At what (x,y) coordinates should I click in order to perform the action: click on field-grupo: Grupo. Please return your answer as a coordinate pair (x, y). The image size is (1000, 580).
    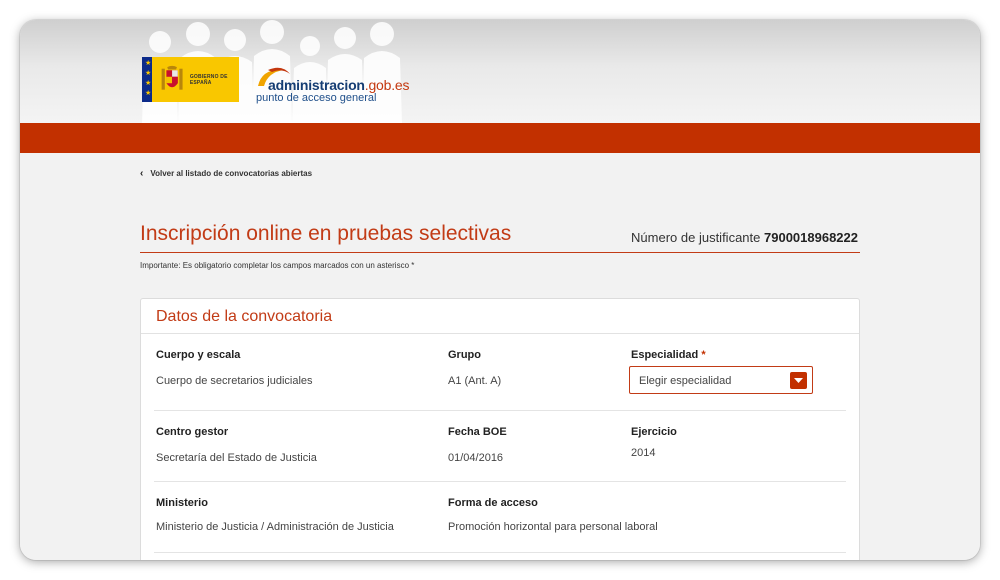
    Looking at the image, I should click on (464, 355).